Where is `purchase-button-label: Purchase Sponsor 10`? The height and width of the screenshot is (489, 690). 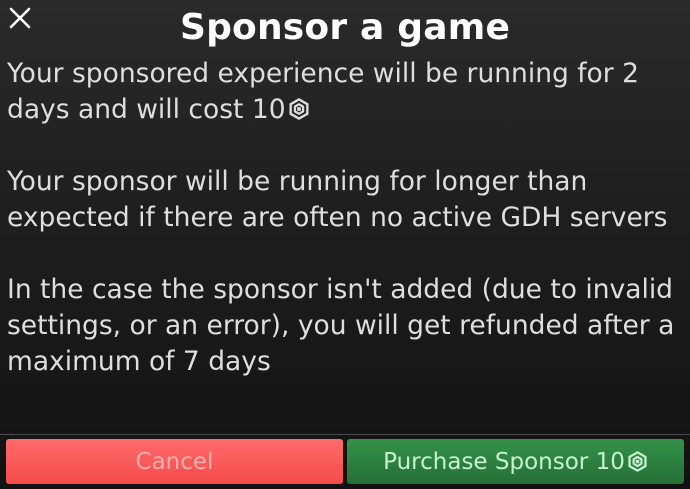
purchase-button-label: Purchase Sponsor 10 is located at coordinates (504, 461).